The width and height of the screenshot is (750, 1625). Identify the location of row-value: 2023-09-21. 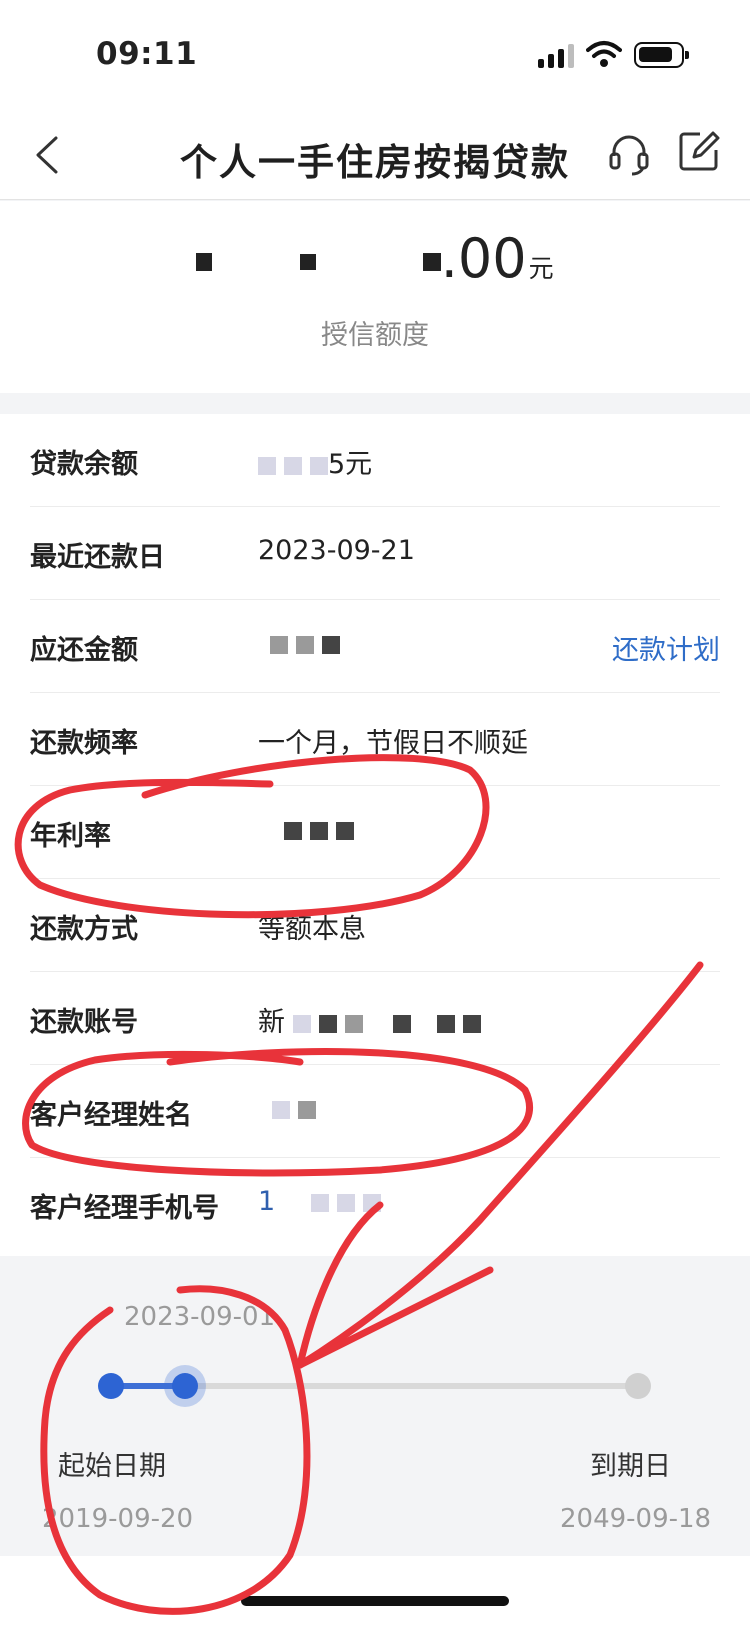
(336, 550).